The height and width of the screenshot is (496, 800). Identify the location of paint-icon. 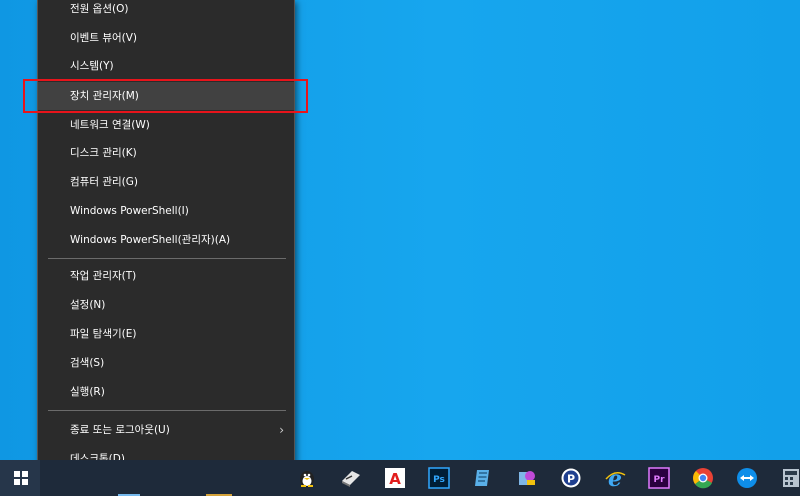
(527, 478).